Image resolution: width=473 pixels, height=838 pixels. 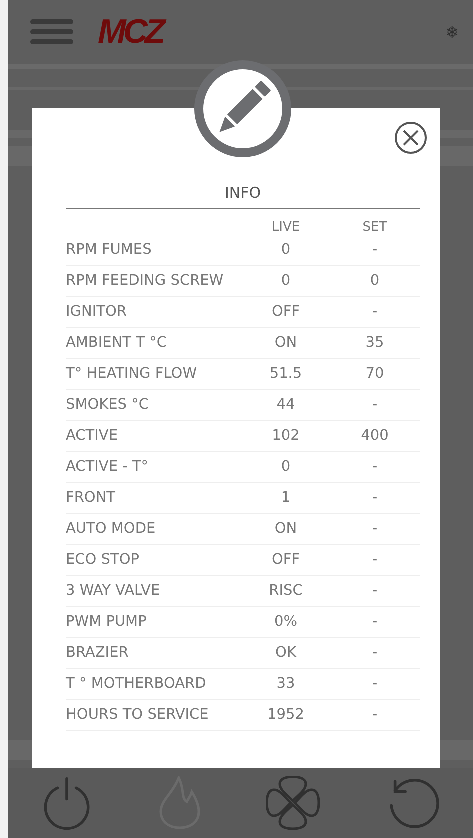 I want to click on parameter-label: BRAZIER, so click(x=98, y=653).